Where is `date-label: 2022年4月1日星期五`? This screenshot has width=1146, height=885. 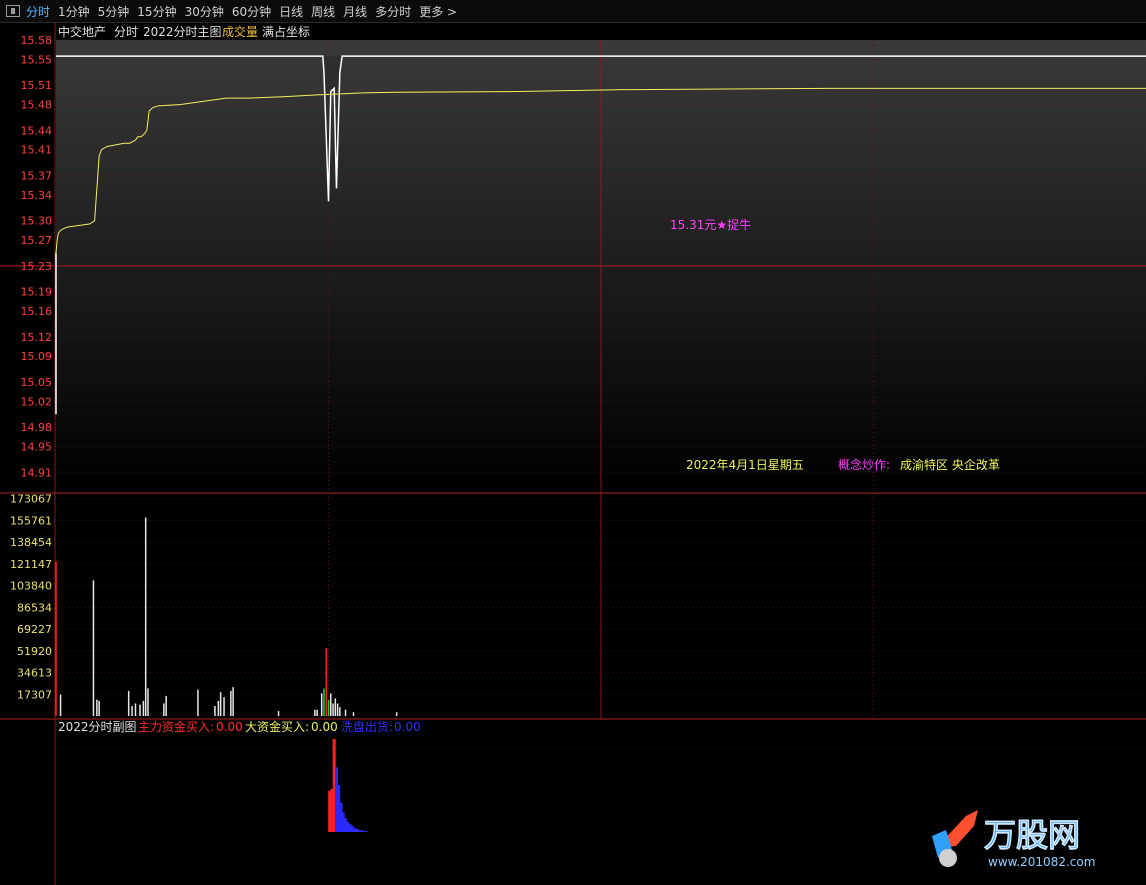
date-label: 2022年4月1日星期五 is located at coordinates (745, 465).